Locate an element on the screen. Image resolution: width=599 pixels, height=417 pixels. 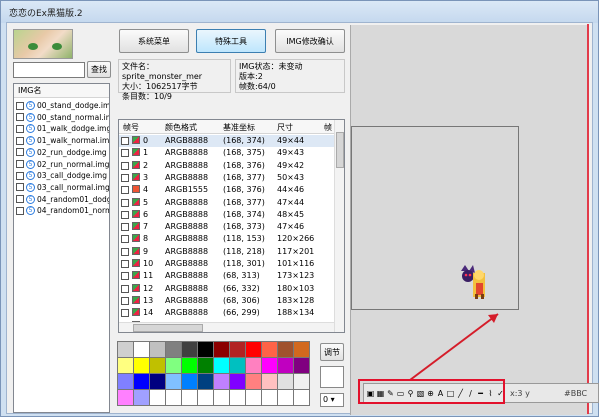
annotation-arrow is located at coordinates (454, 347).